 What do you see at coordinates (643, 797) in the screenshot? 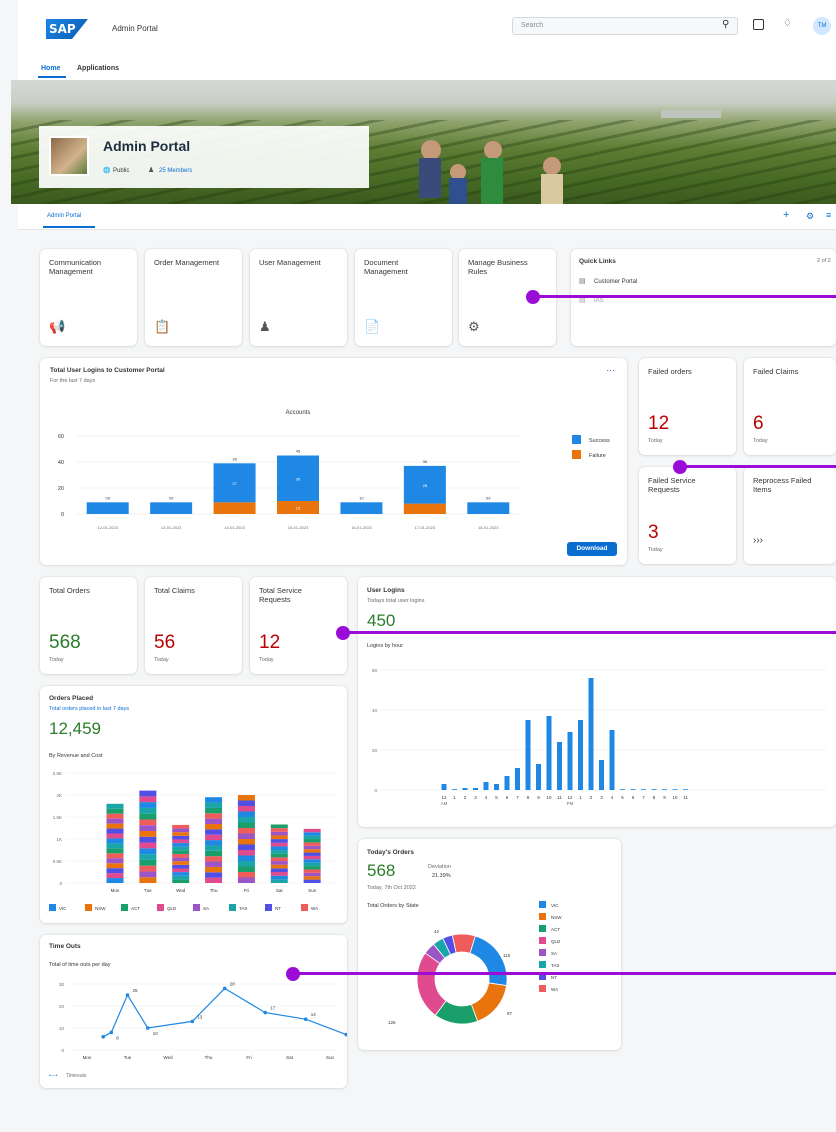
I see `x-tick-label: 7` at bounding box center [643, 797].